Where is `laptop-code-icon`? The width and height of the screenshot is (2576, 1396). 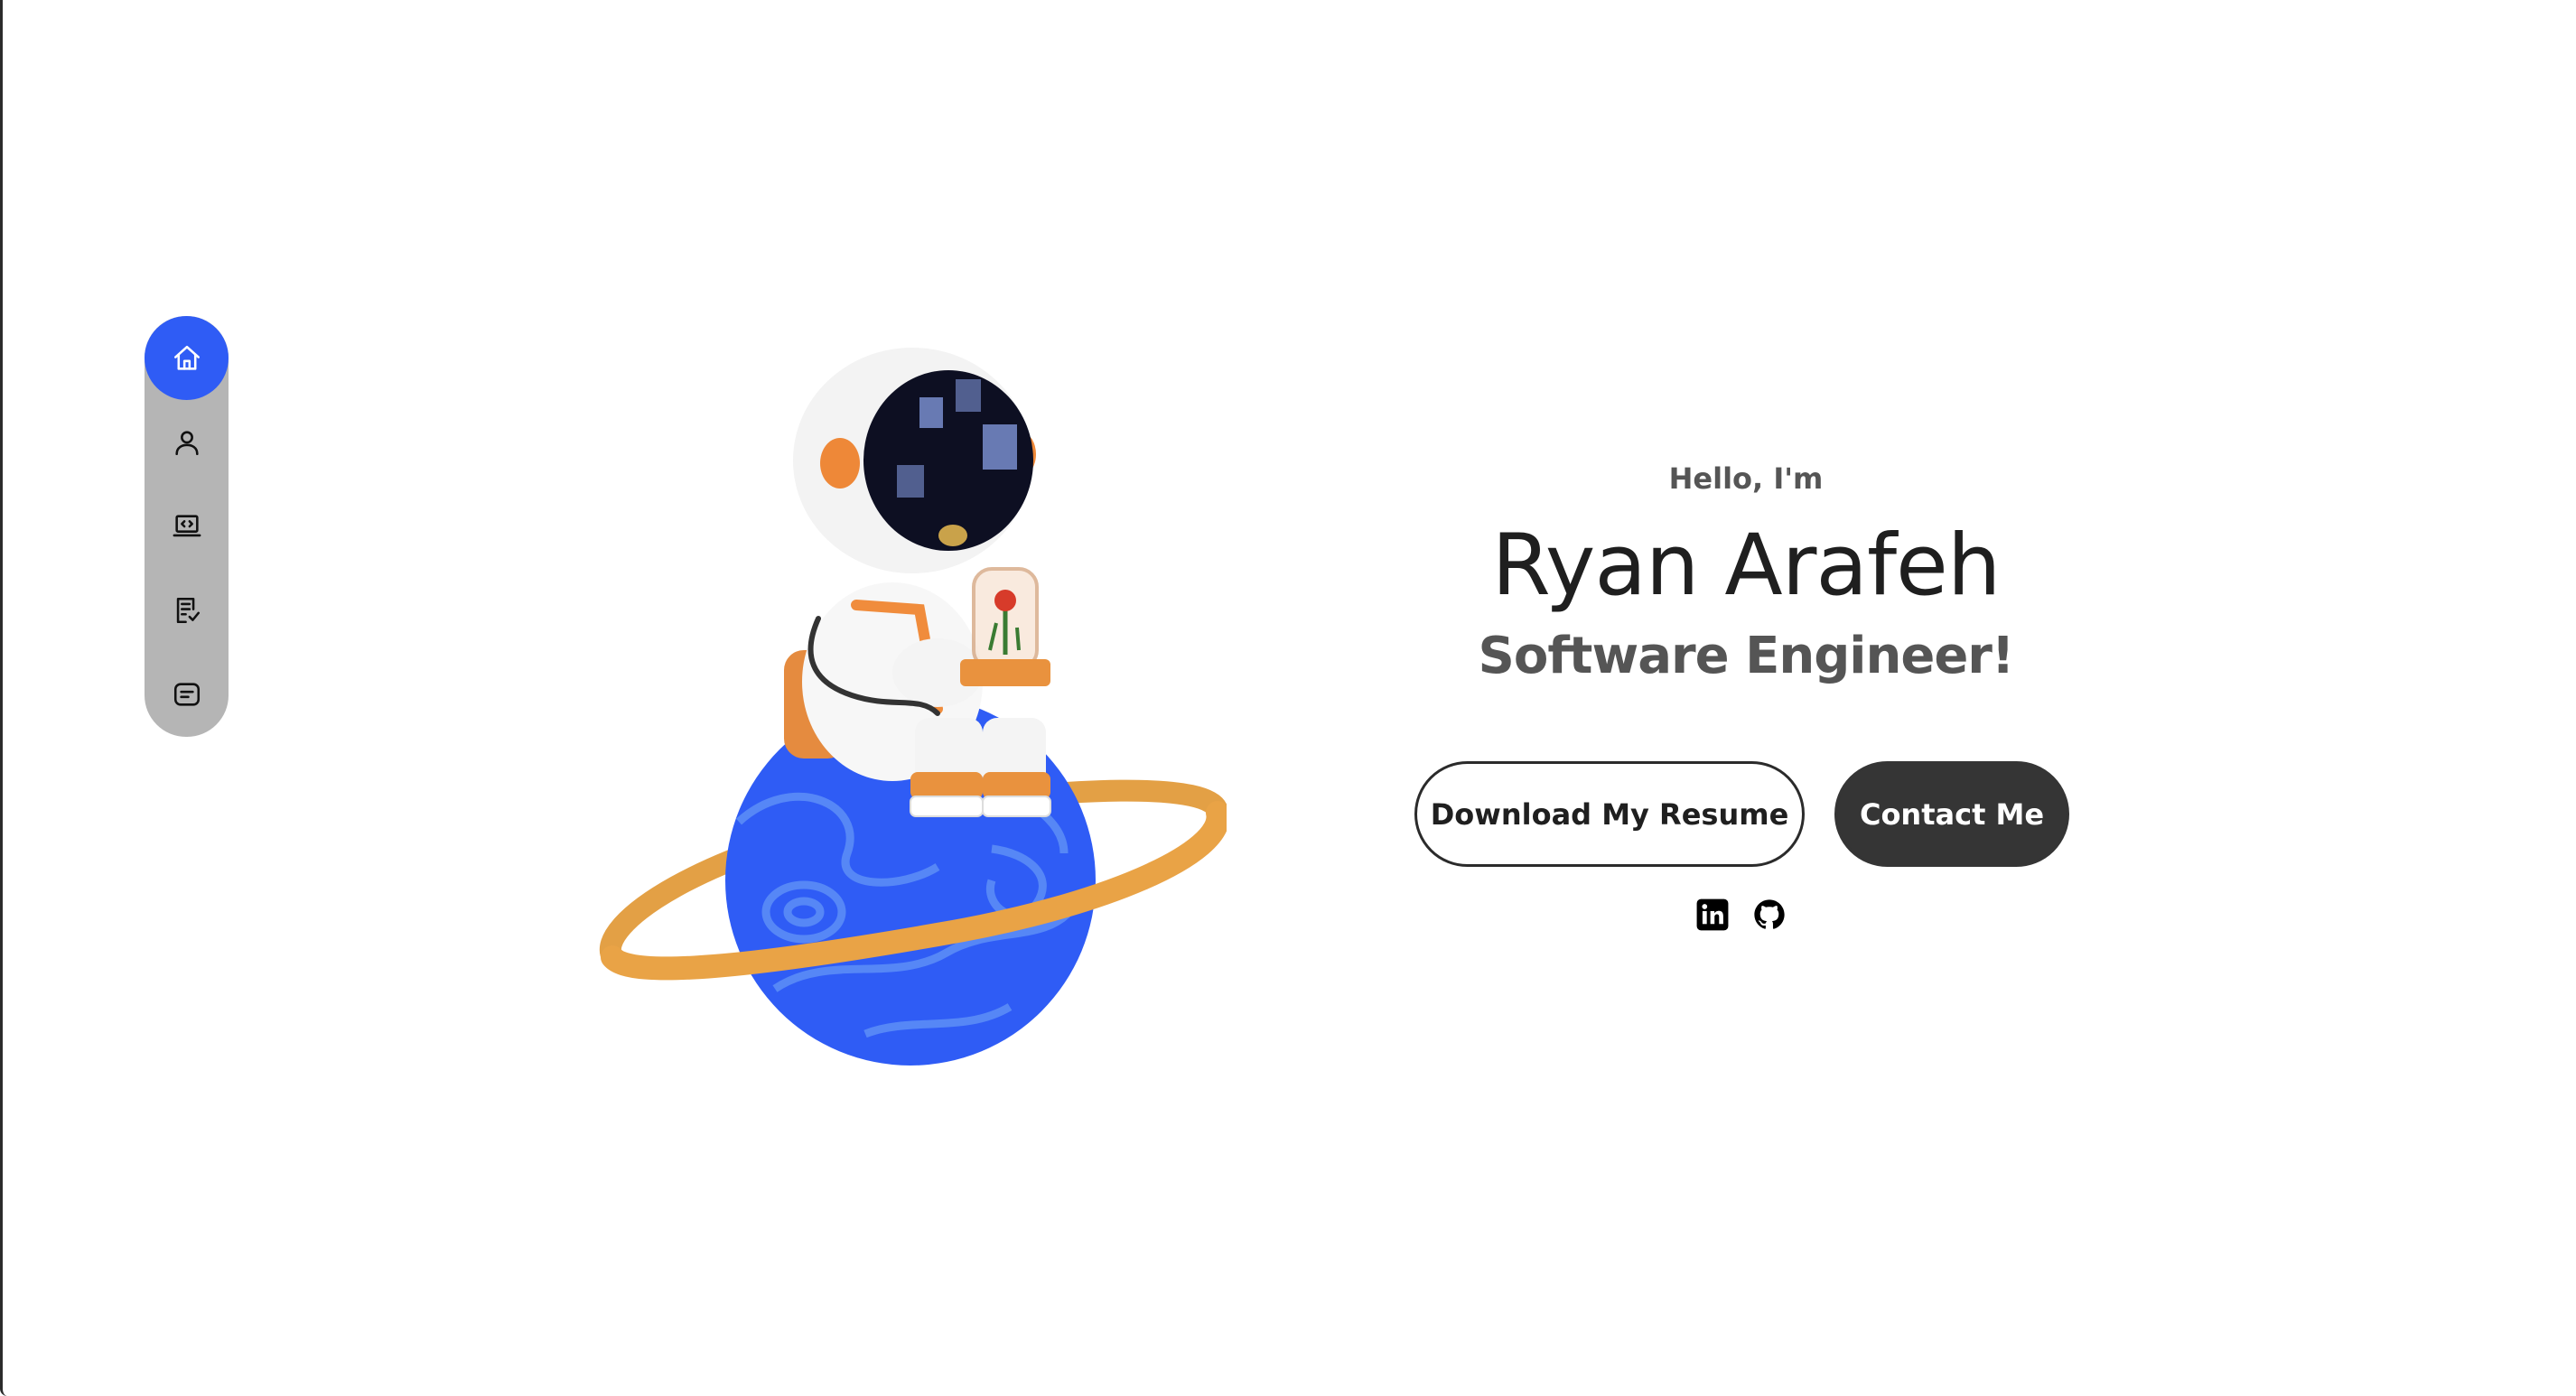 laptop-code-icon is located at coordinates (187, 525).